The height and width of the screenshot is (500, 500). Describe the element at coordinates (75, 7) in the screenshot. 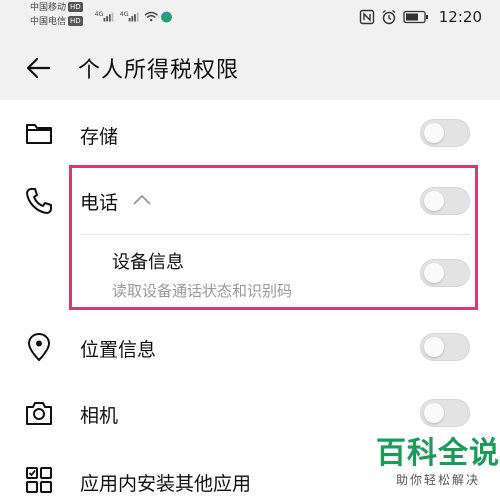

I see `hd-badge-1: HD` at that location.